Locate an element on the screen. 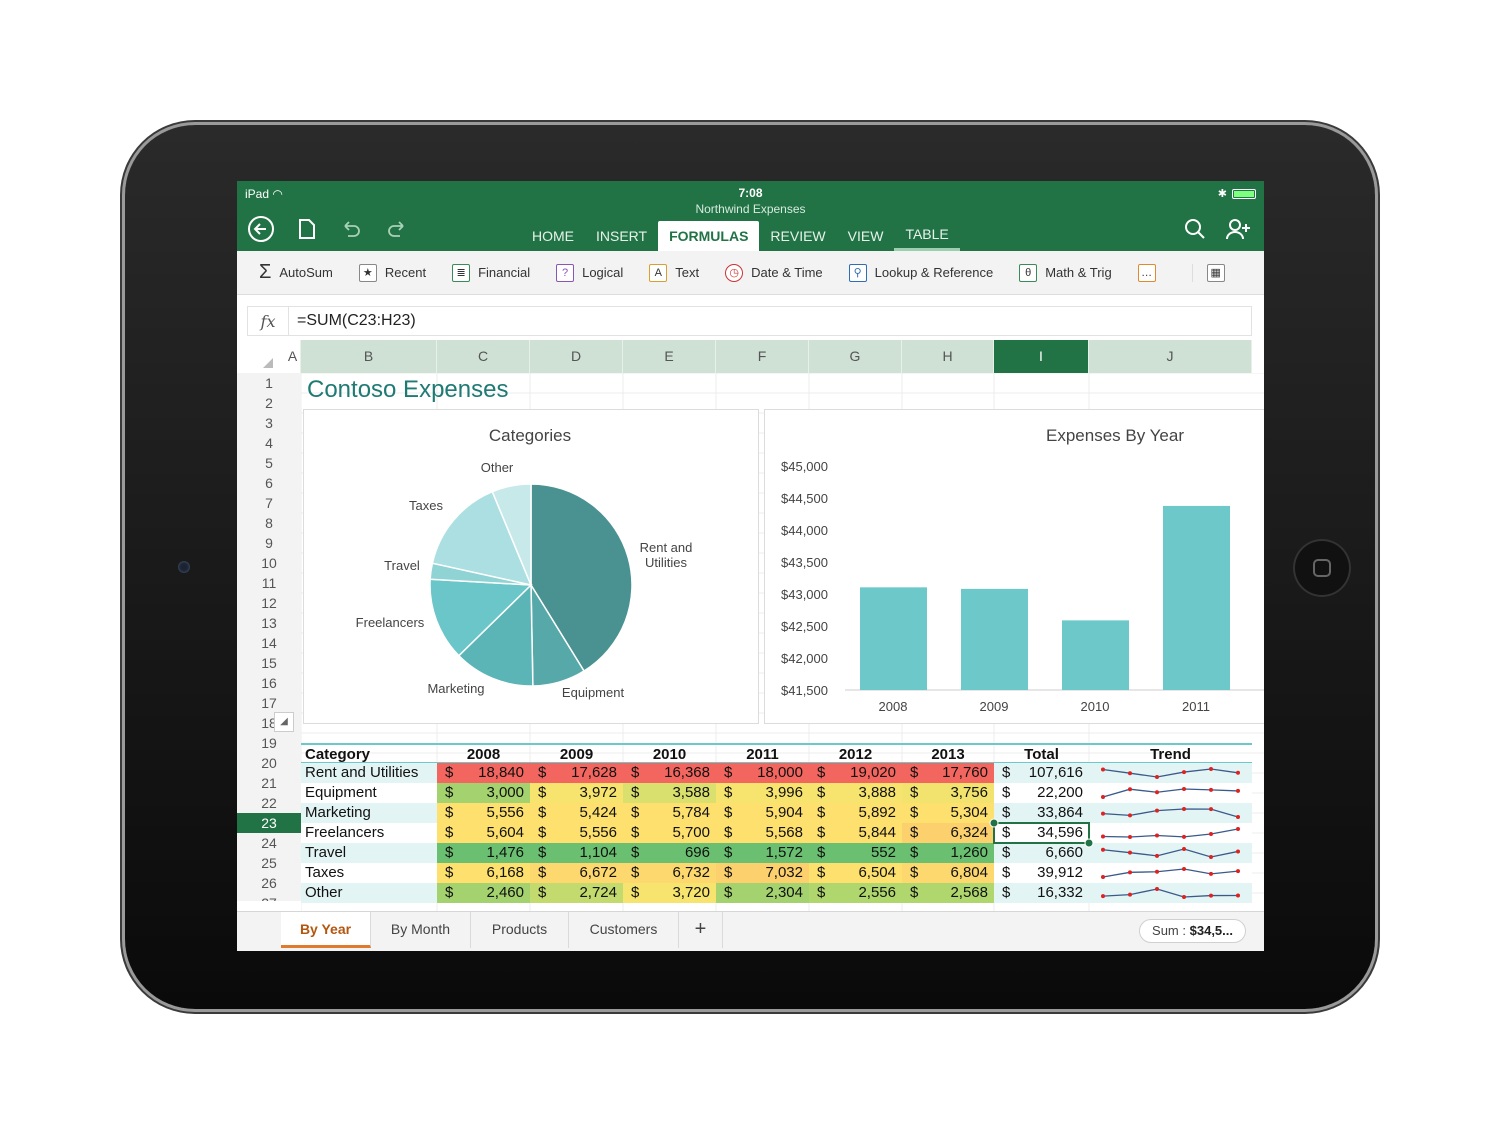  value-cell: $1,104 is located at coordinates (576, 853).